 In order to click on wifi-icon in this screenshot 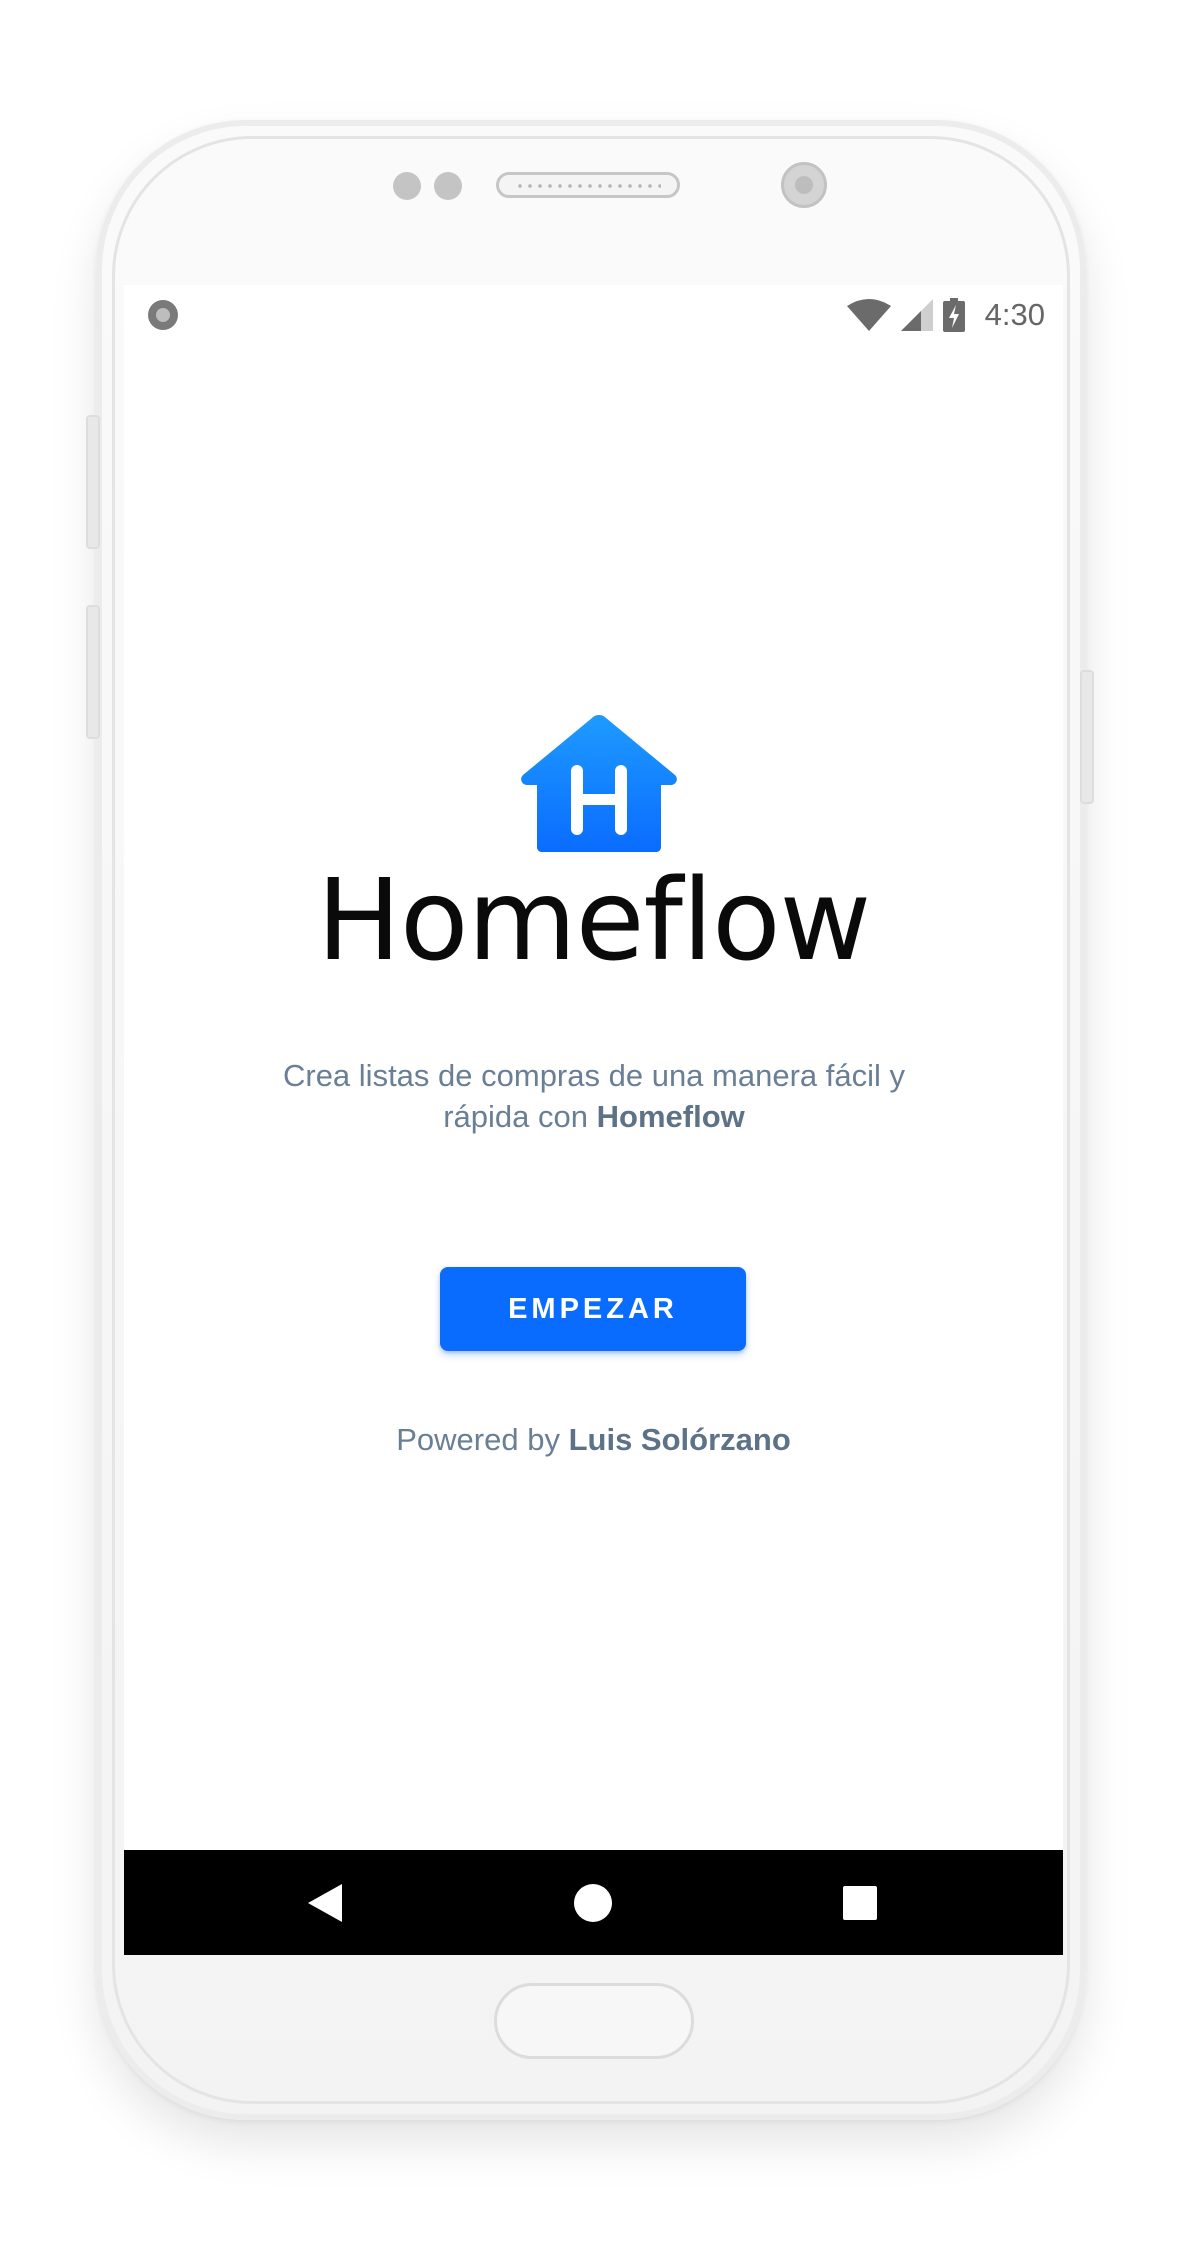, I will do `click(868, 315)`.